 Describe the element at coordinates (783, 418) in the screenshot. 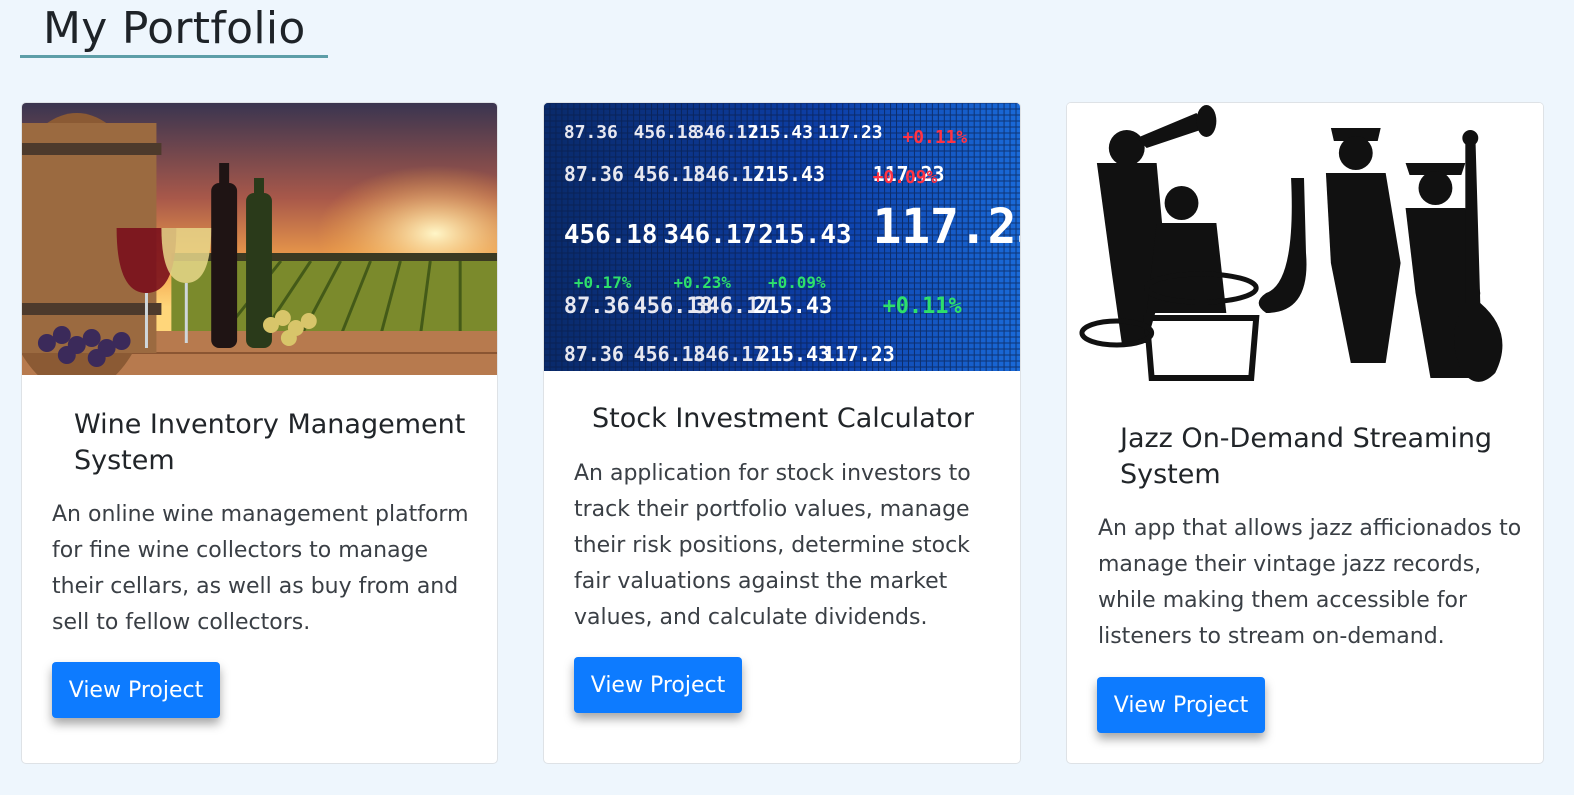

I see `project-title: Stock Investment Calculator` at that location.